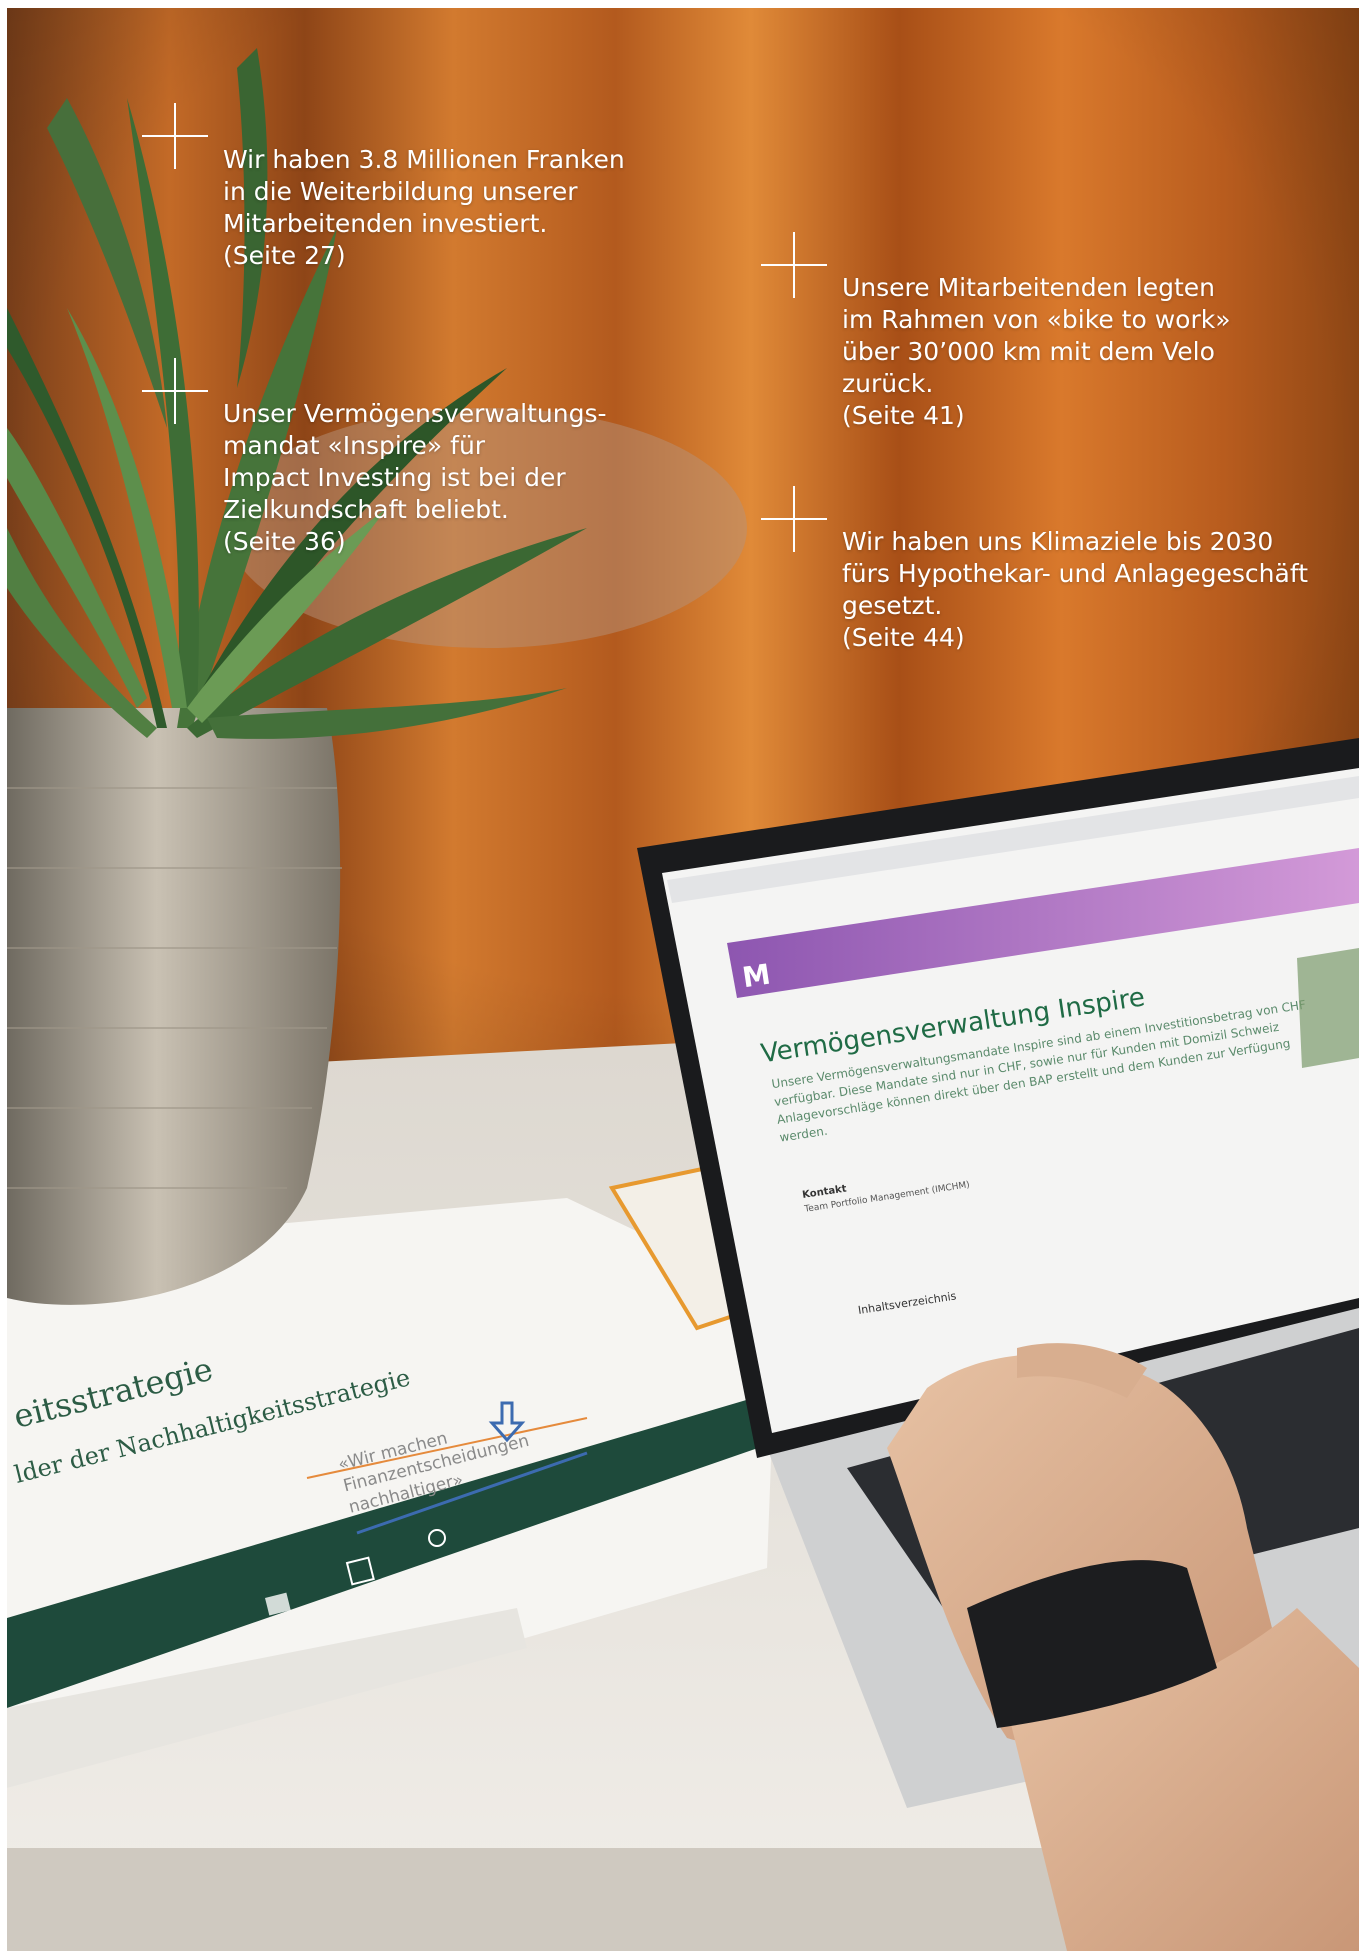 This screenshot has height=1959, width=1367. Describe the element at coordinates (174, 1006) in the screenshot. I see `plant-pot` at that location.